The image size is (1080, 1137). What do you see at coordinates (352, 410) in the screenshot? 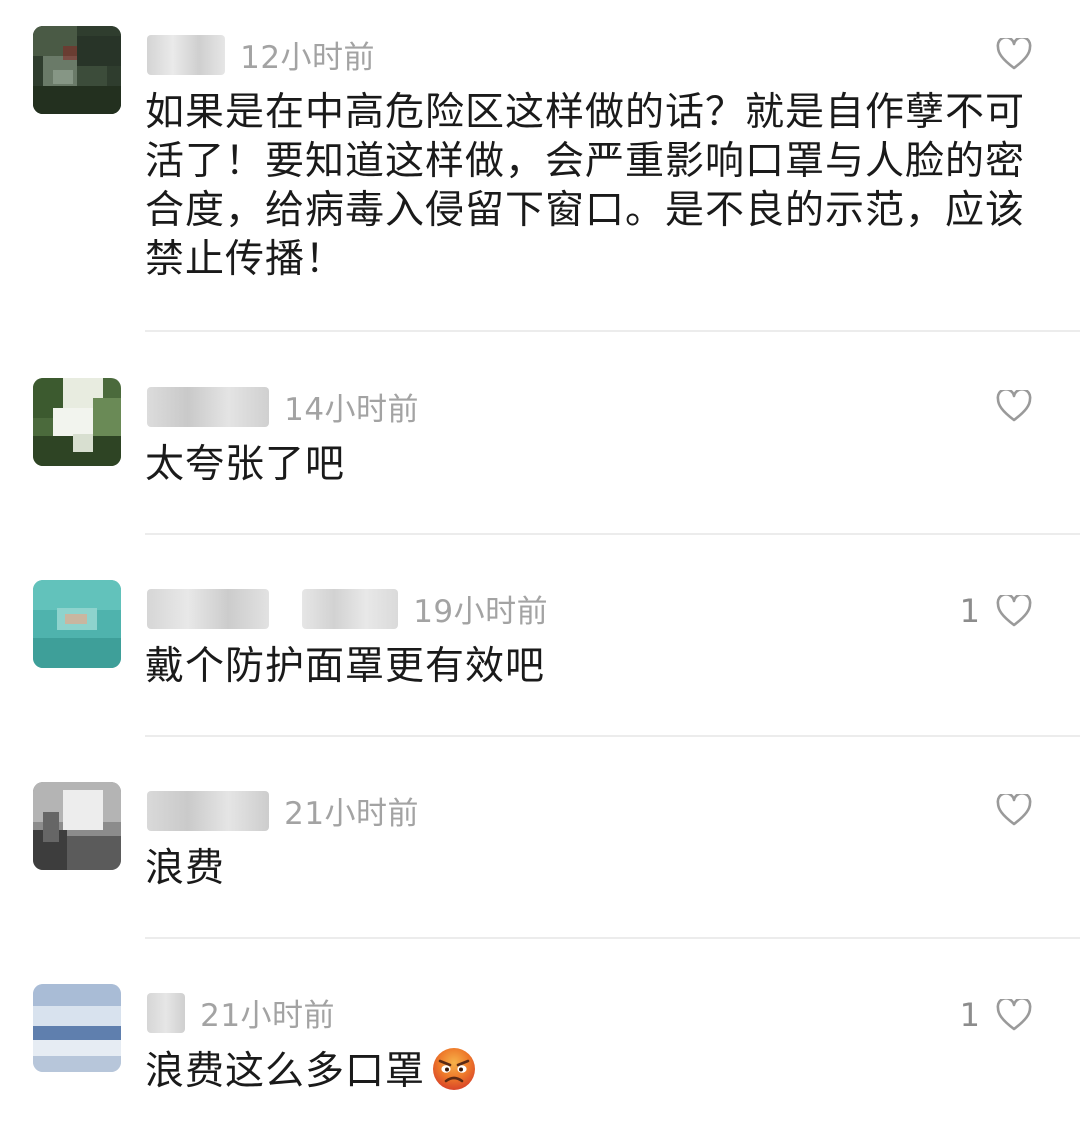
I see `comment-time: 14小时前` at bounding box center [352, 410].